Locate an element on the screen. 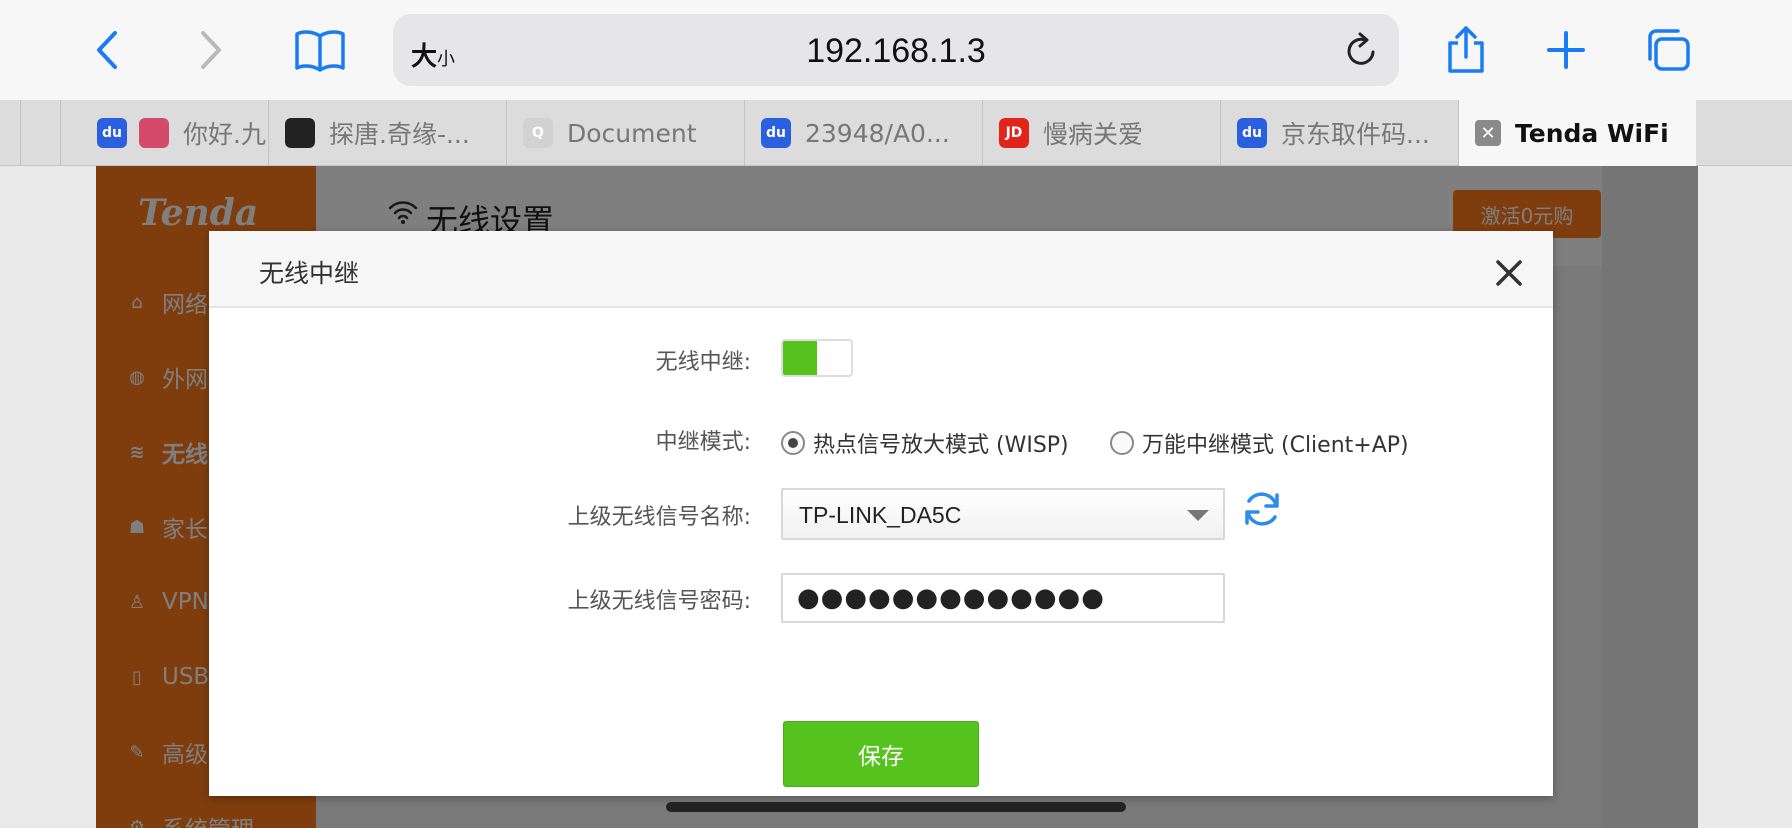  forward-icon is located at coordinates (210, 50).